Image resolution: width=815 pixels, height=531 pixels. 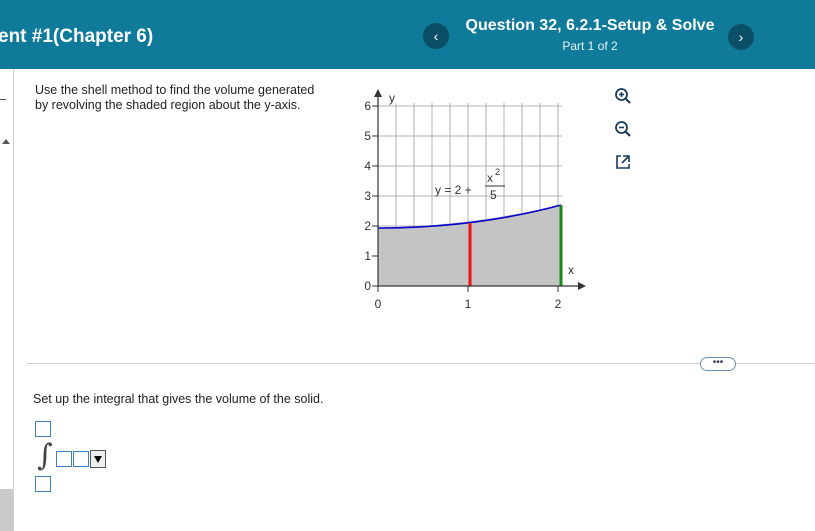 I want to click on lower-limit-input, so click(x=43, y=484).